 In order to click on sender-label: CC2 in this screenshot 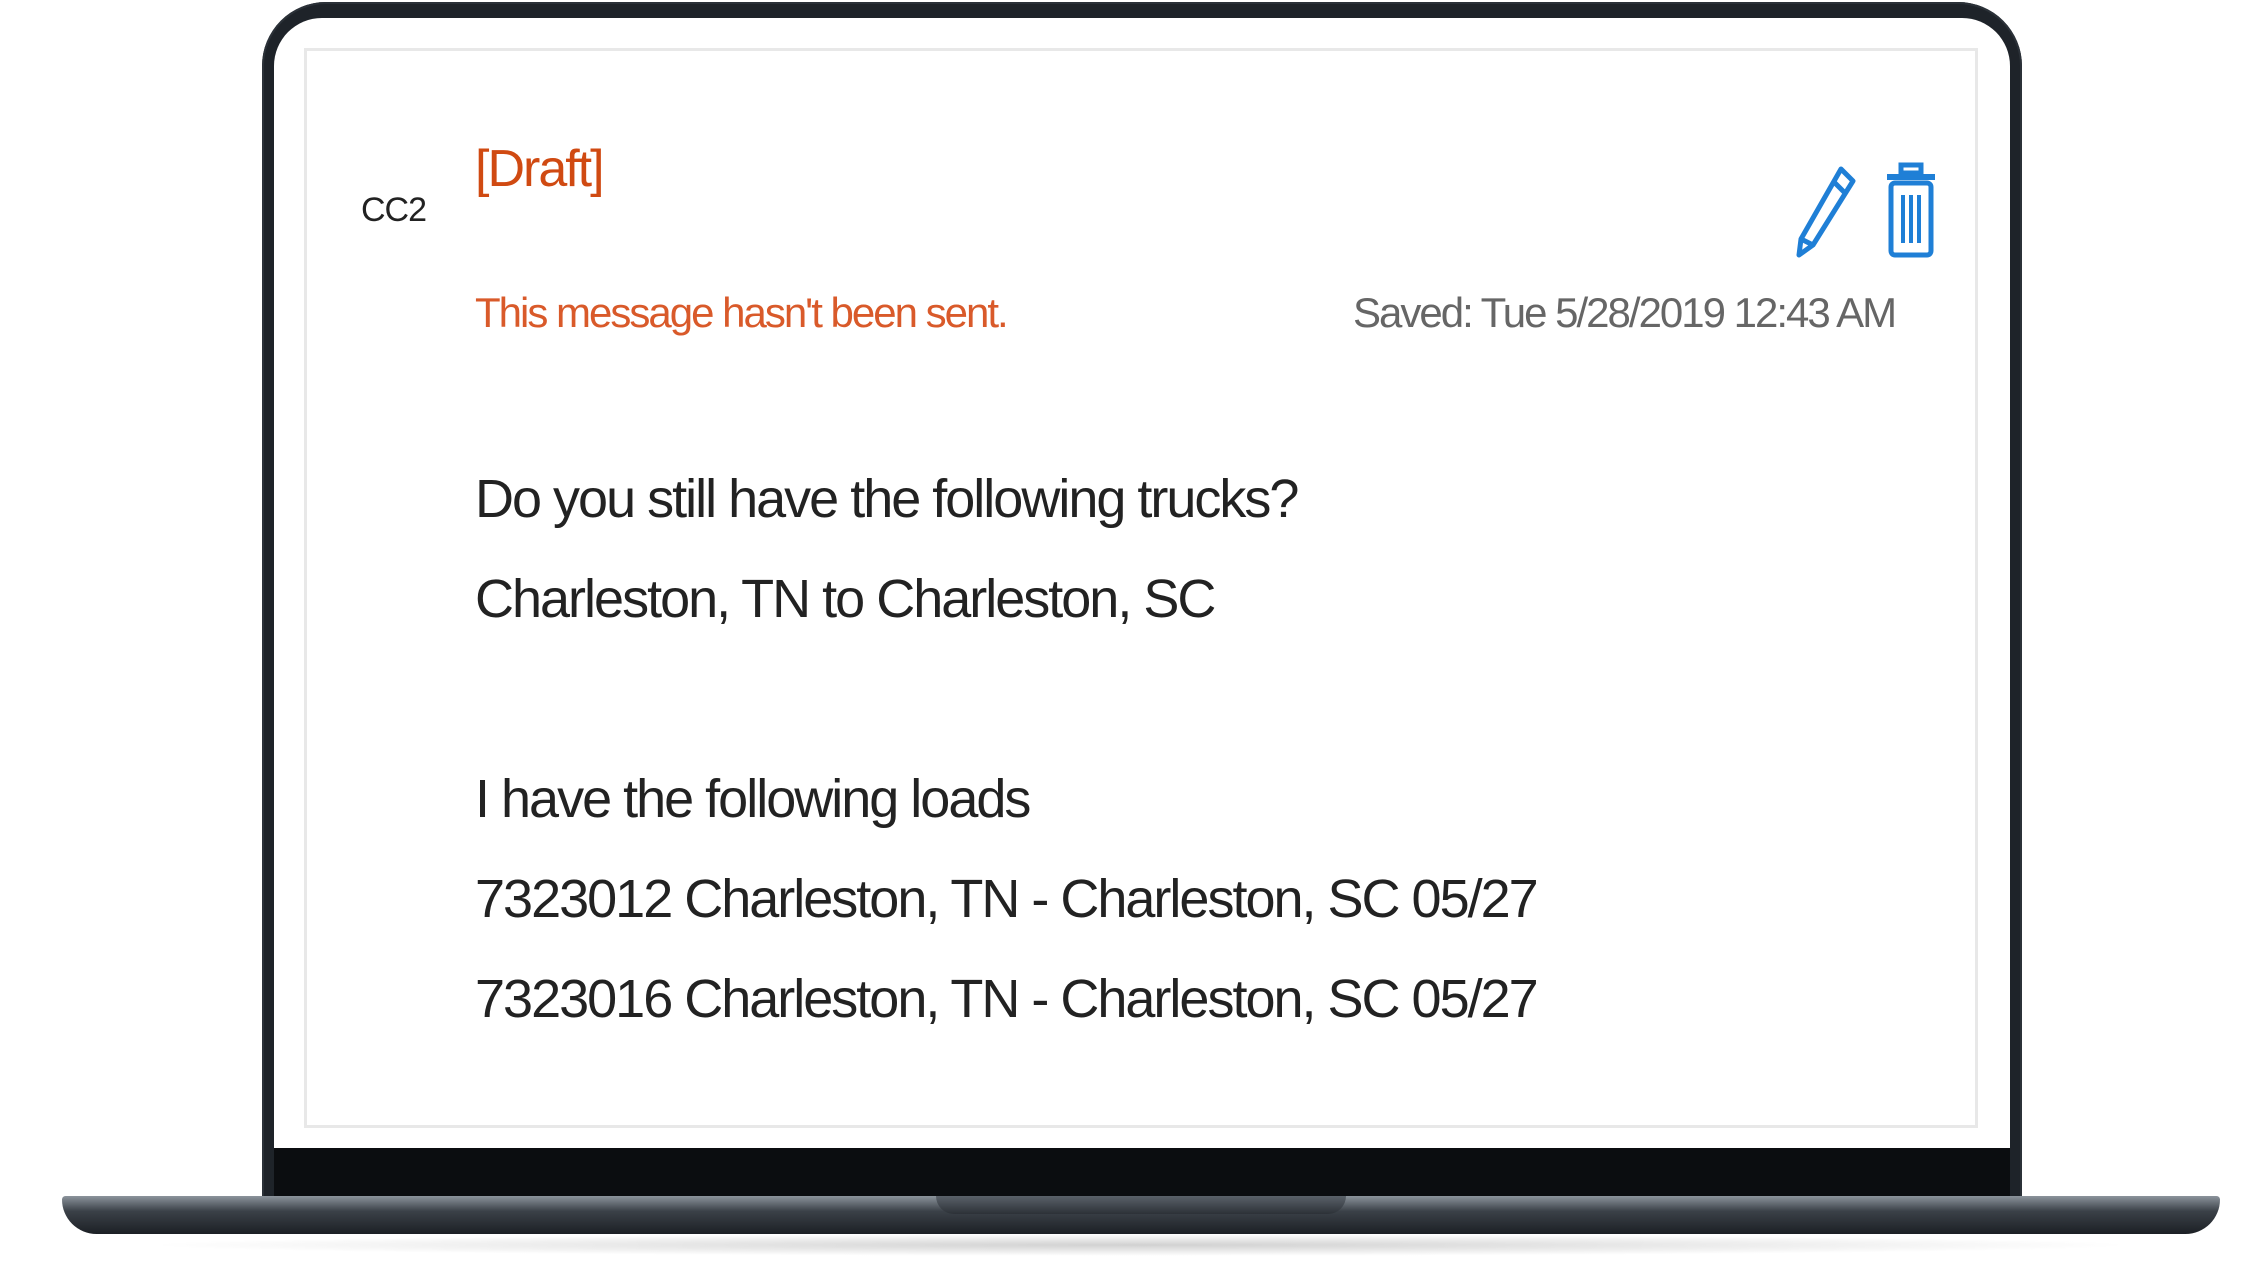, I will do `click(394, 210)`.